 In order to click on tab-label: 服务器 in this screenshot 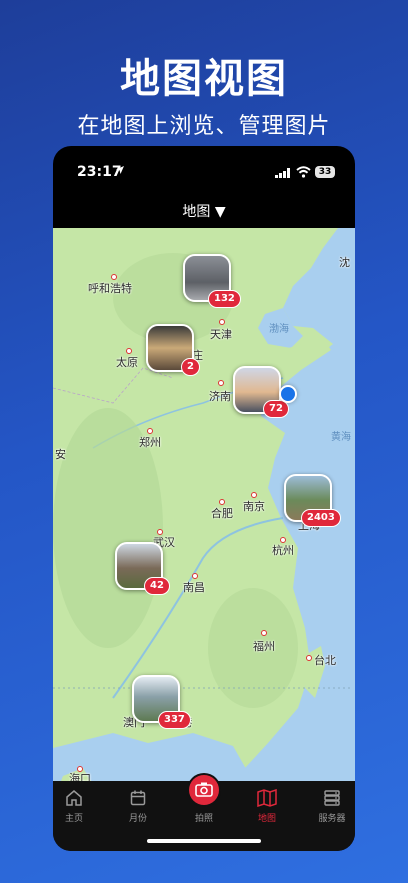, I will do `click(332, 819)`.